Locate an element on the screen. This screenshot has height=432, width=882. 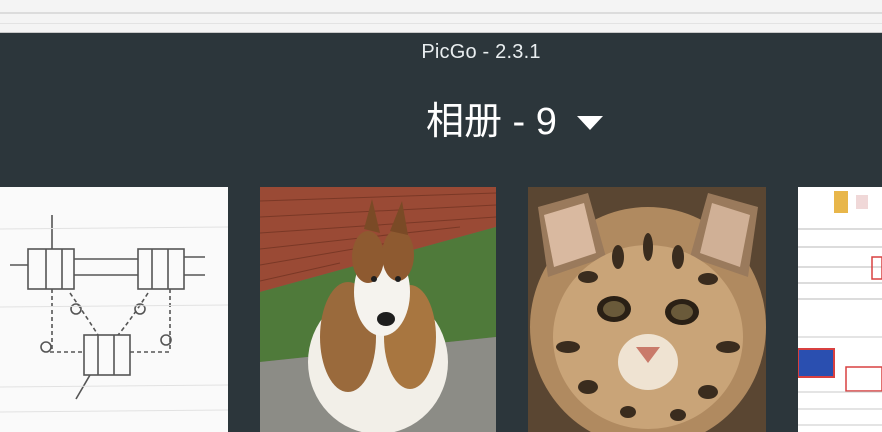
diagram-image is located at coordinates (114, 309).